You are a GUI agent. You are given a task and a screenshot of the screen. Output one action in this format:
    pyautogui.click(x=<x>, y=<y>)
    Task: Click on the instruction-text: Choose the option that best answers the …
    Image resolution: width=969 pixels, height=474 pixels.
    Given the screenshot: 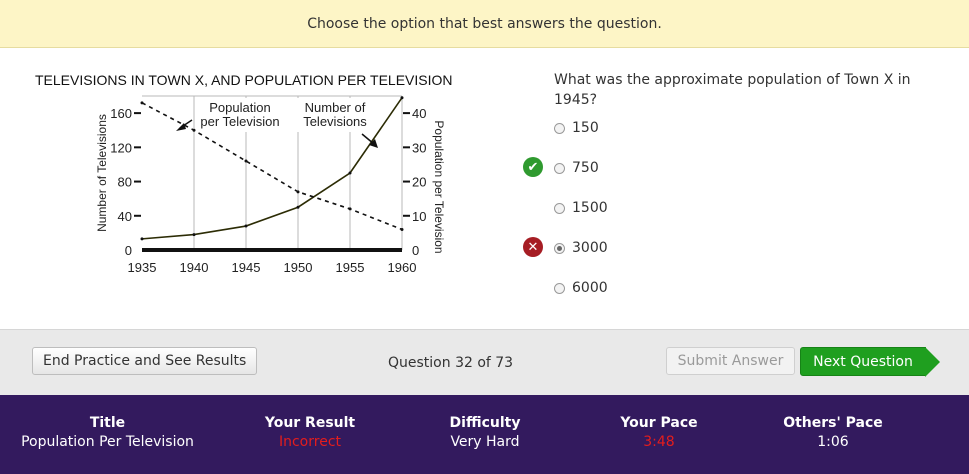 What is the action you would take?
    pyautogui.click(x=484, y=23)
    